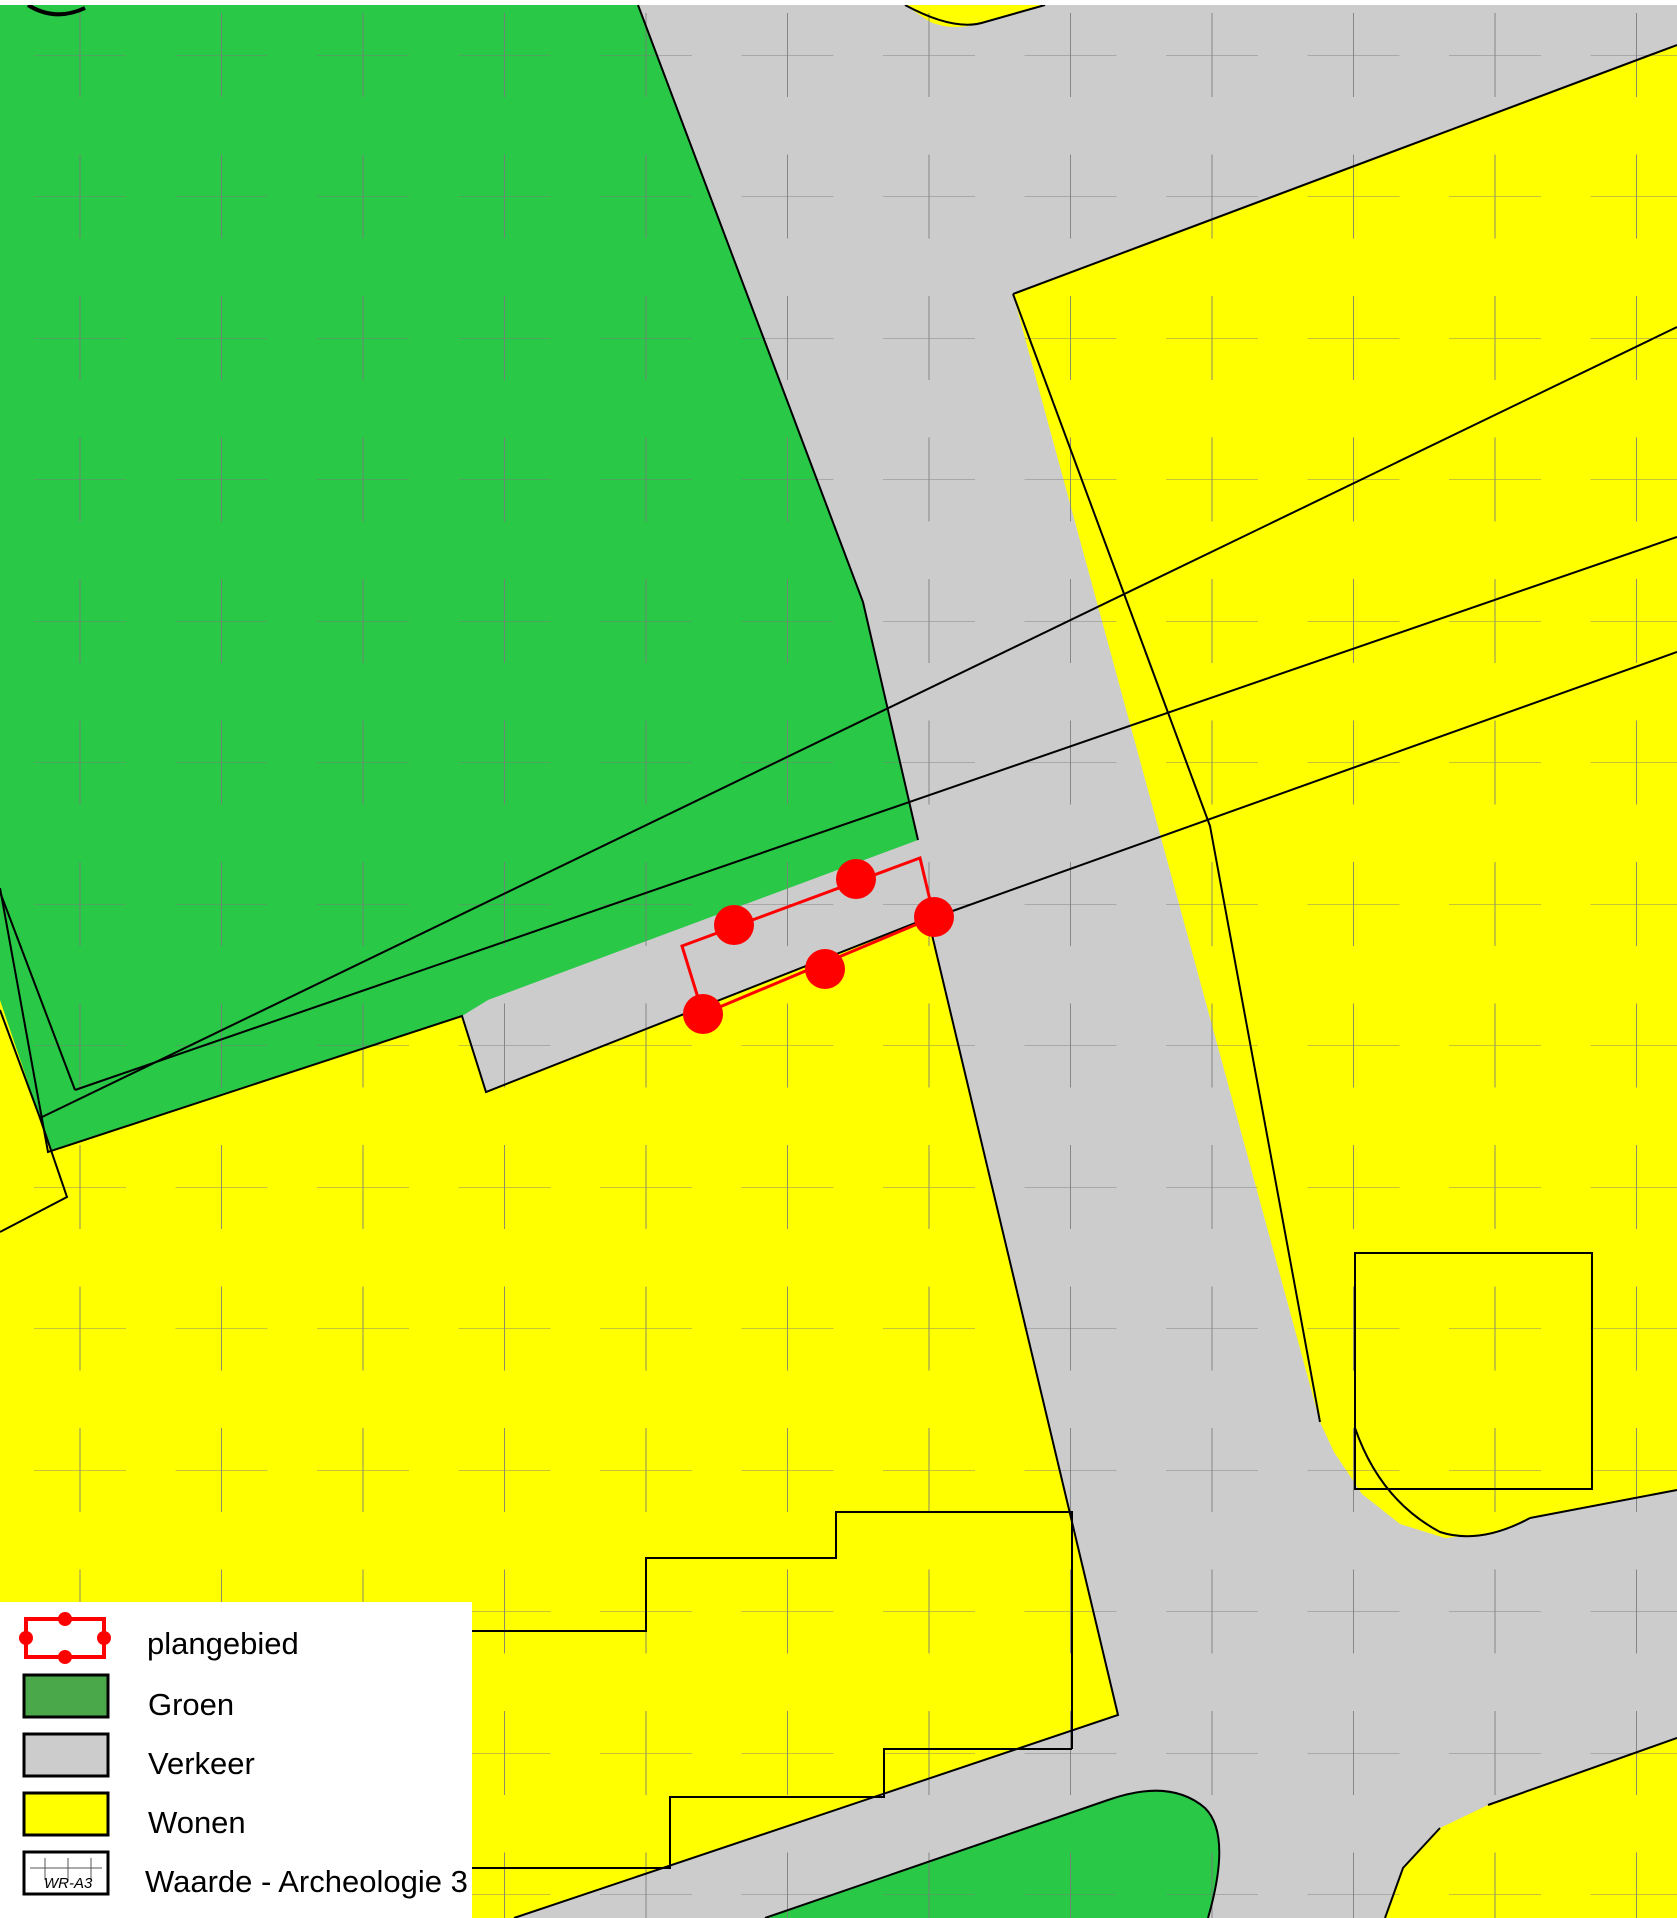 This screenshot has width=1677, height=1918. Describe the element at coordinates (66, 1873) in the screenshot. I see `legend-swatch-archeologie: WR-A3` at that location.